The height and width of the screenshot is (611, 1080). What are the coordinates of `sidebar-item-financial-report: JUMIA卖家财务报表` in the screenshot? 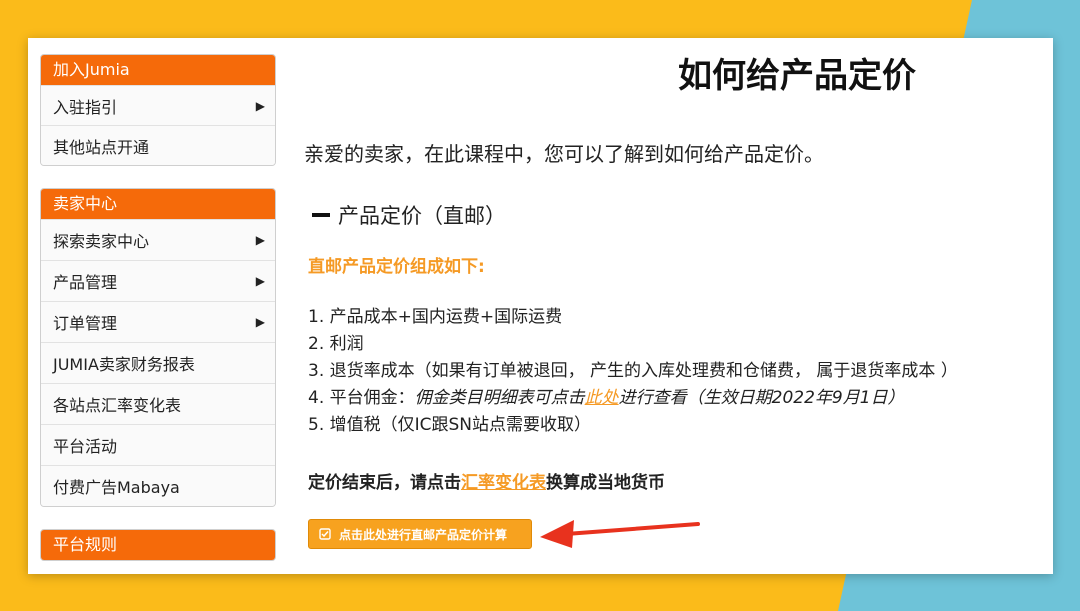 It's located at (158, 362).